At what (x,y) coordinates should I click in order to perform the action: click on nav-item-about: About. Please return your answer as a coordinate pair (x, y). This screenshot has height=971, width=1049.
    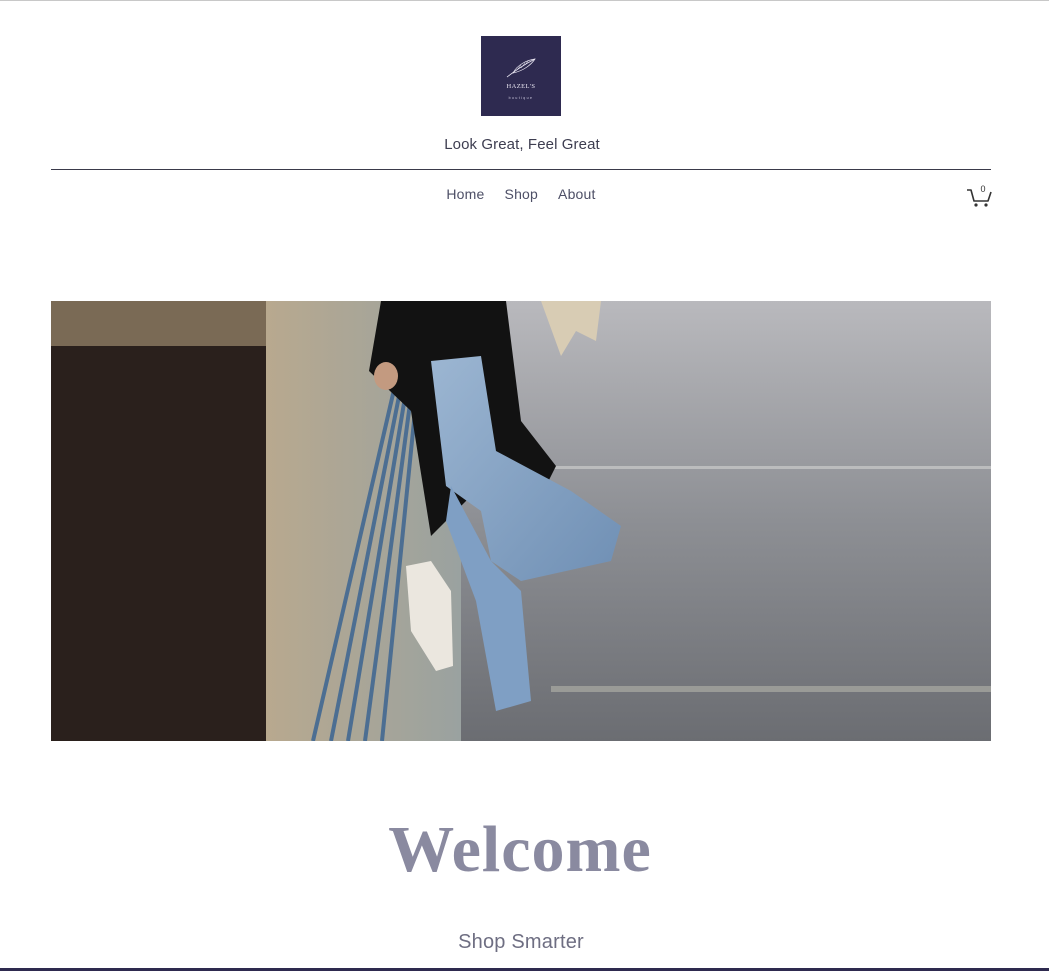
    Looking at the image, I should click on (577, 194).